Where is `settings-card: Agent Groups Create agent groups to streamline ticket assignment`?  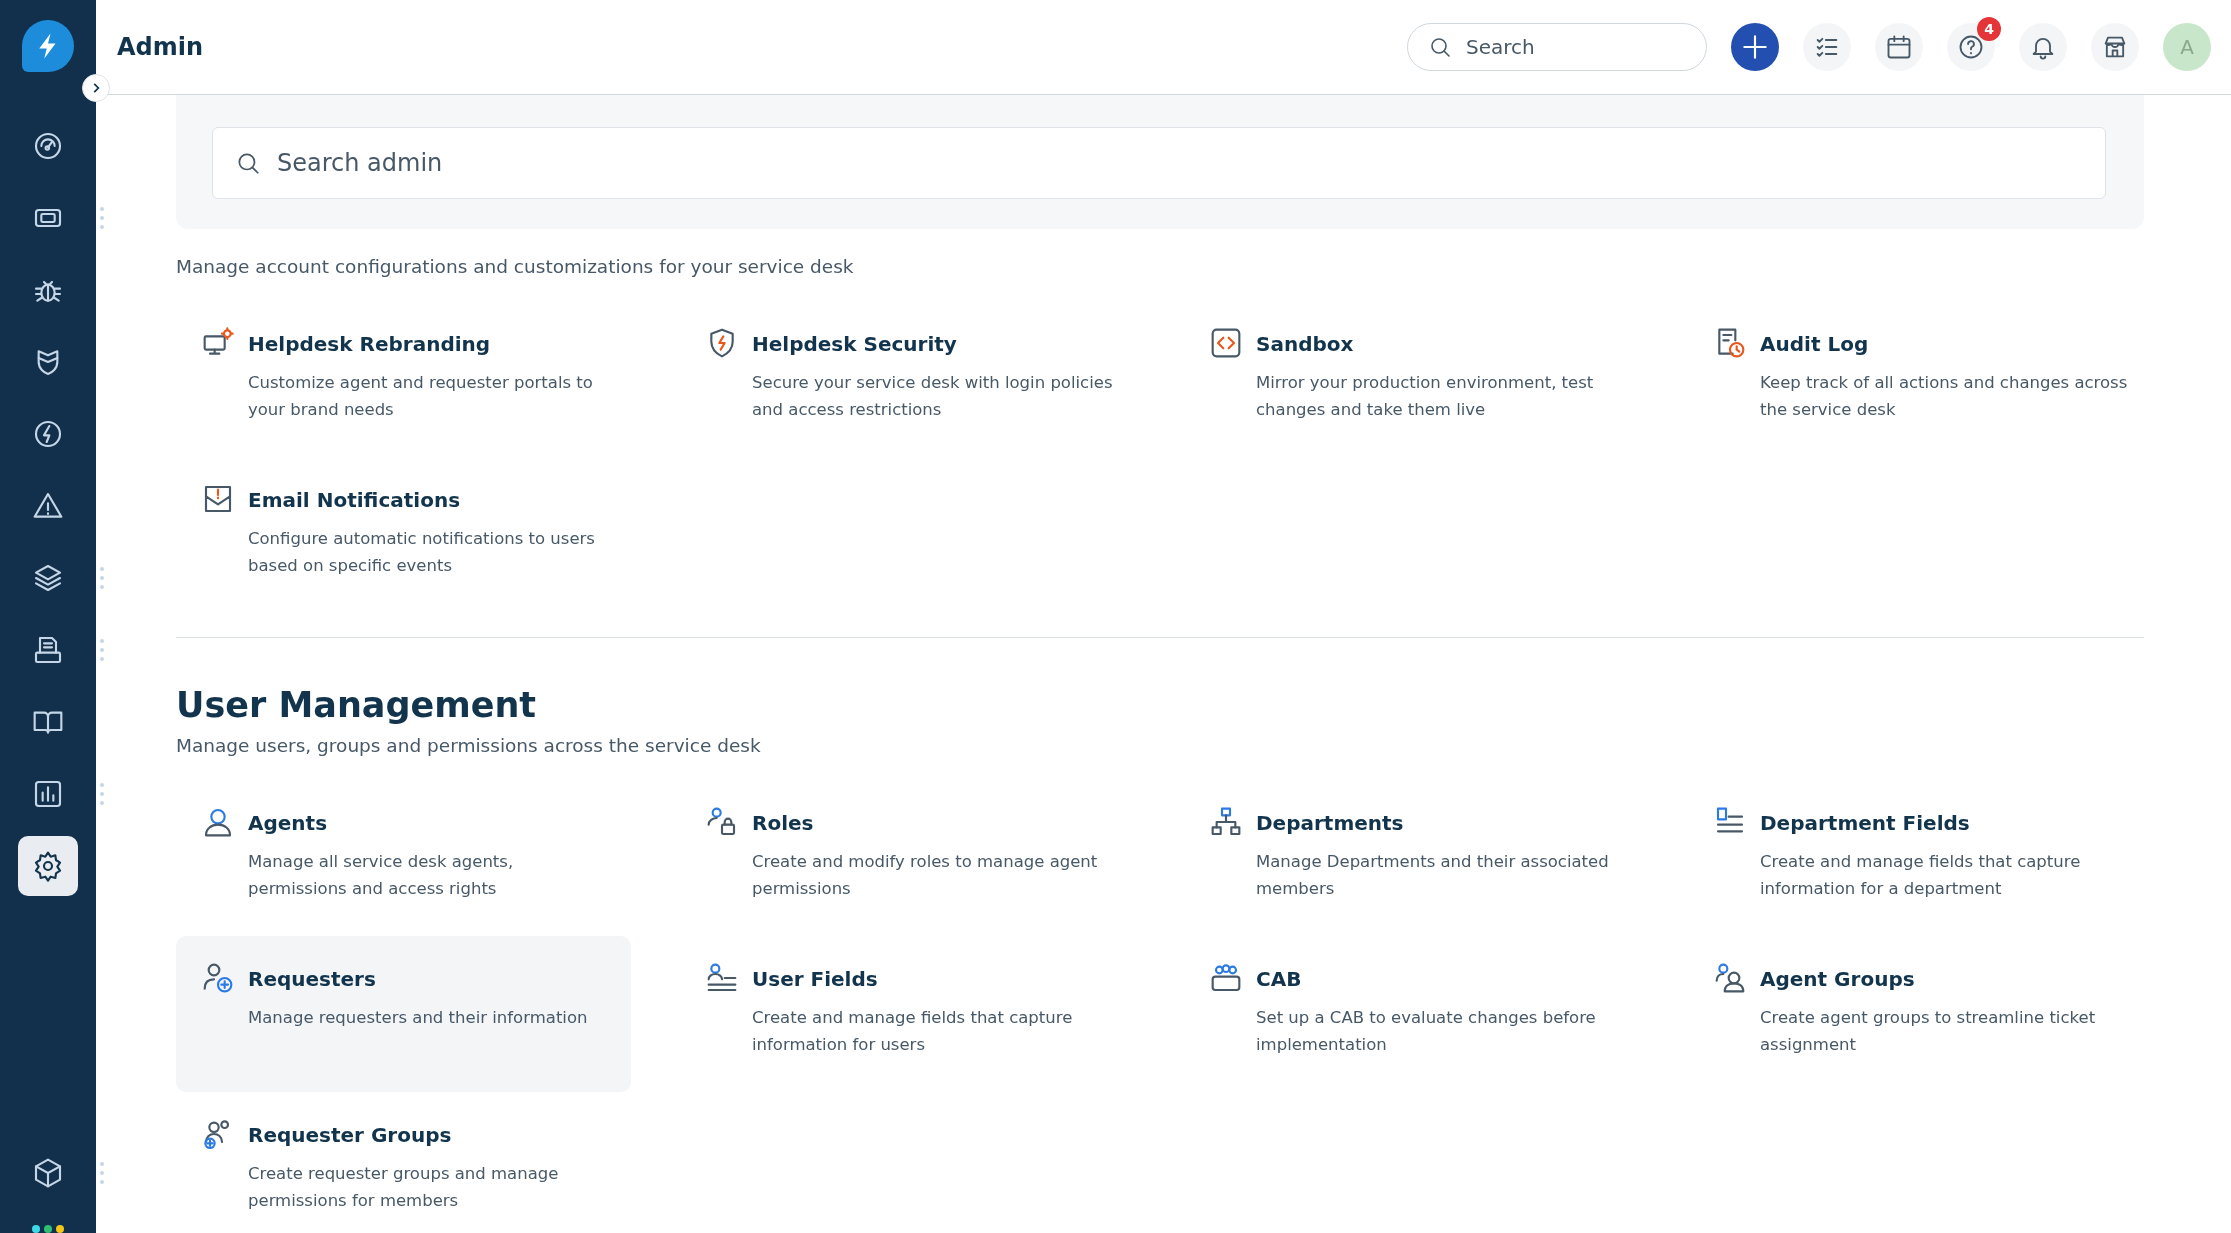
settings-card: Agent Groups Create agent groups to streamline ticket assignment is located at coordinates (1915, 1013).